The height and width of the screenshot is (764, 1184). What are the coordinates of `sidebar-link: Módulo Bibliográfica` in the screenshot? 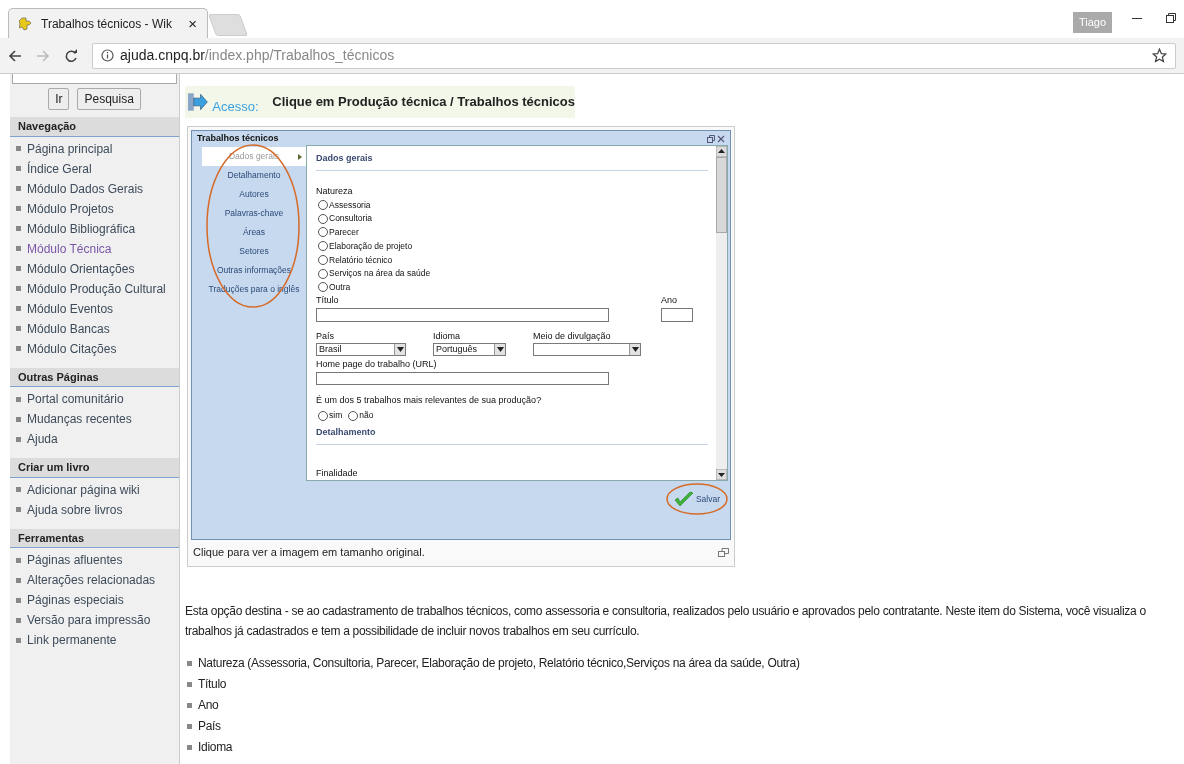 It's located at (81, 228).